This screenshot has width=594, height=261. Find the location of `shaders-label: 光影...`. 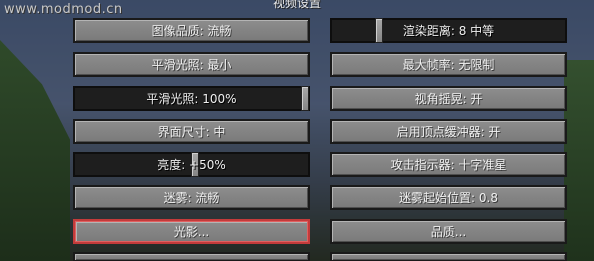

shaders-label: 光影... is located at coordinates (191, 232).